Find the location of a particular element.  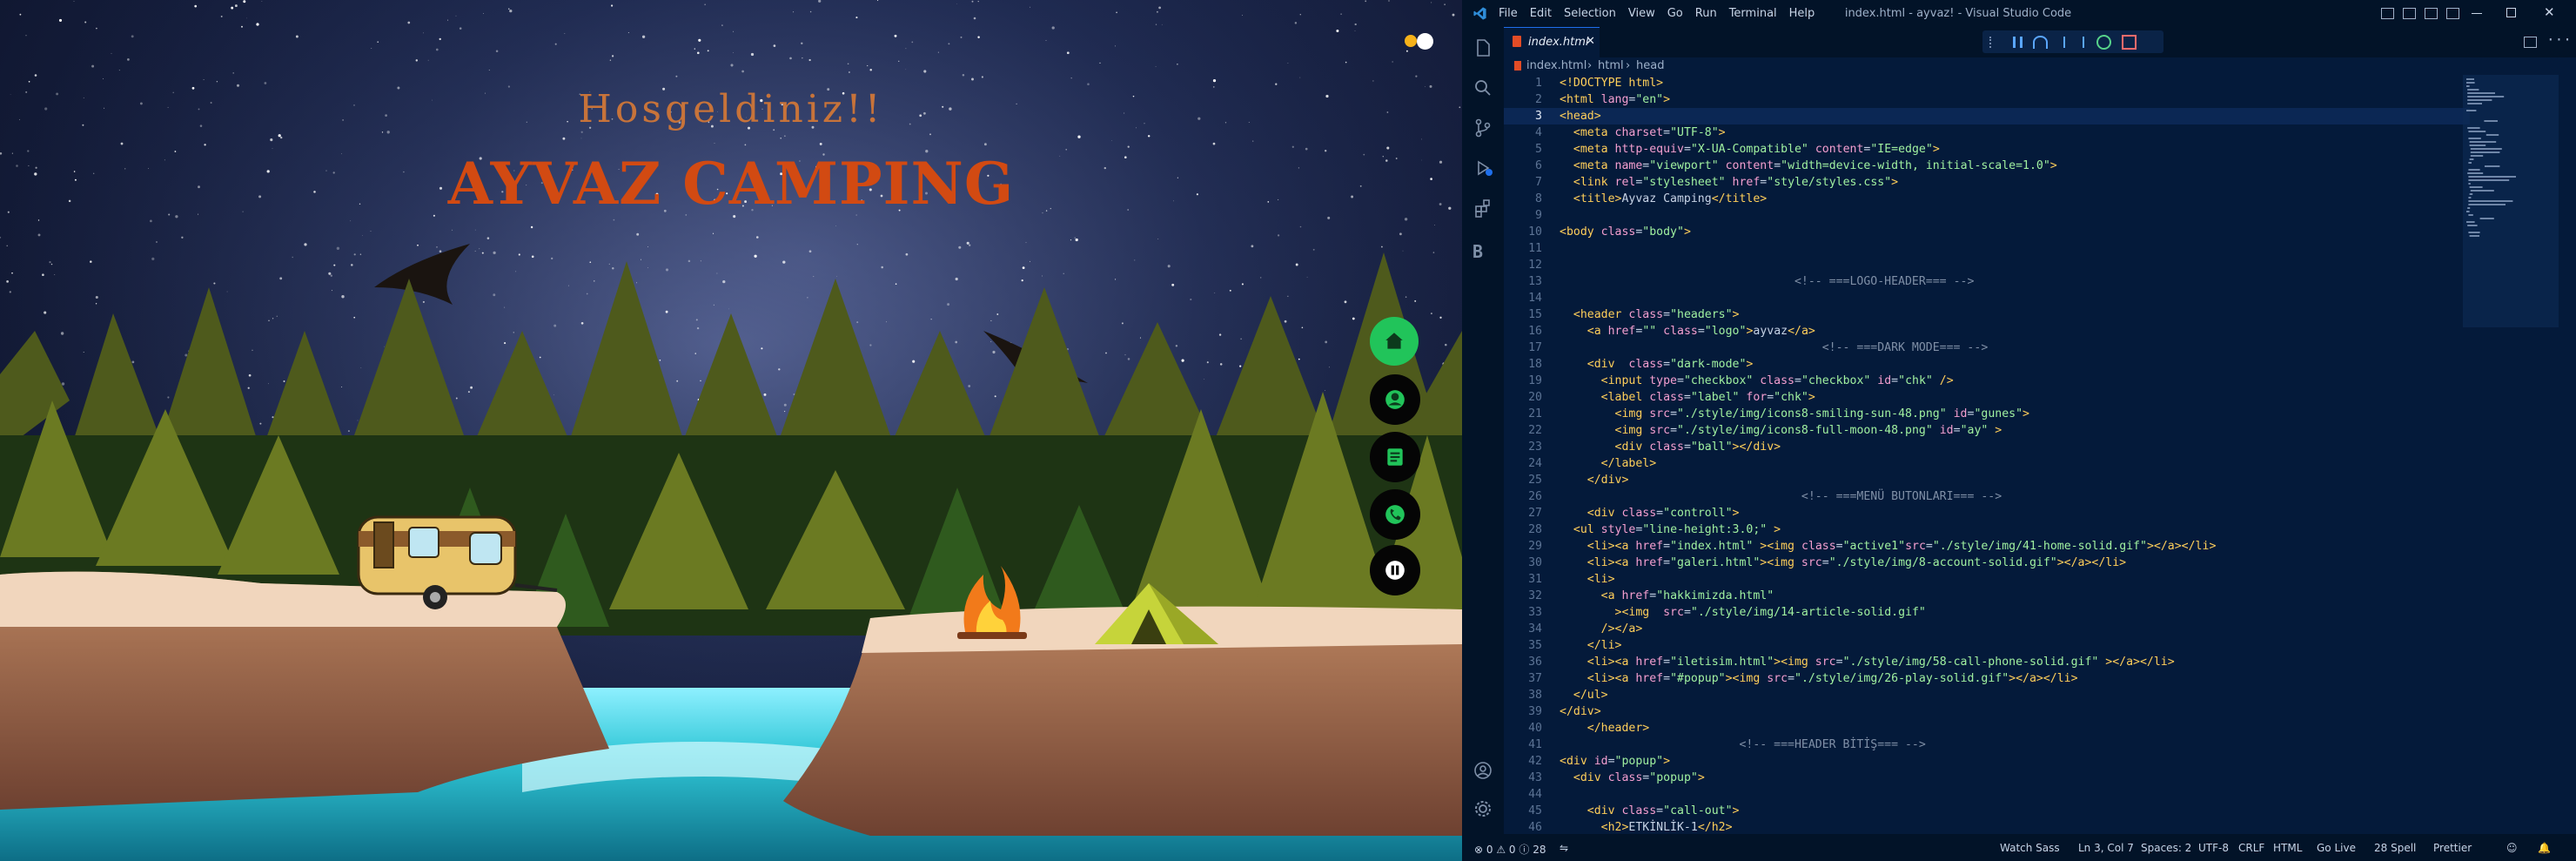

code-line: 45 <div class="call-out"> is located at coordinates (1987, 811).